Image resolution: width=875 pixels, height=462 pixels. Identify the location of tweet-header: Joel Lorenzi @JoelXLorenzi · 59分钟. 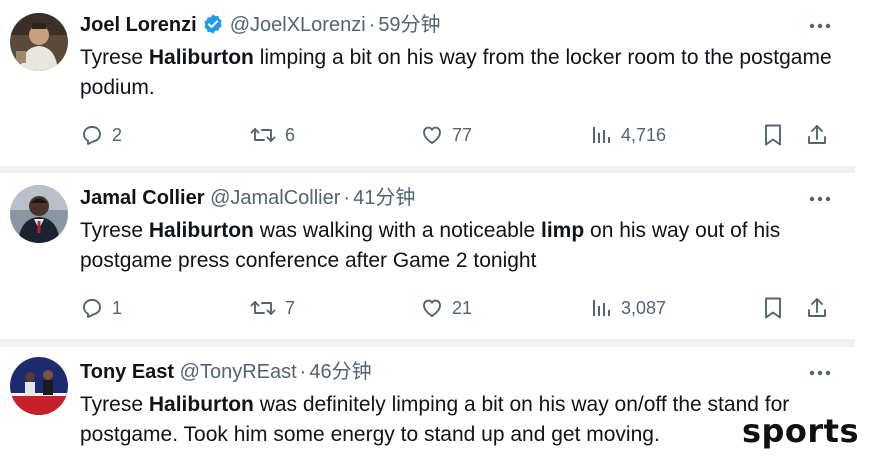
(260, 25).